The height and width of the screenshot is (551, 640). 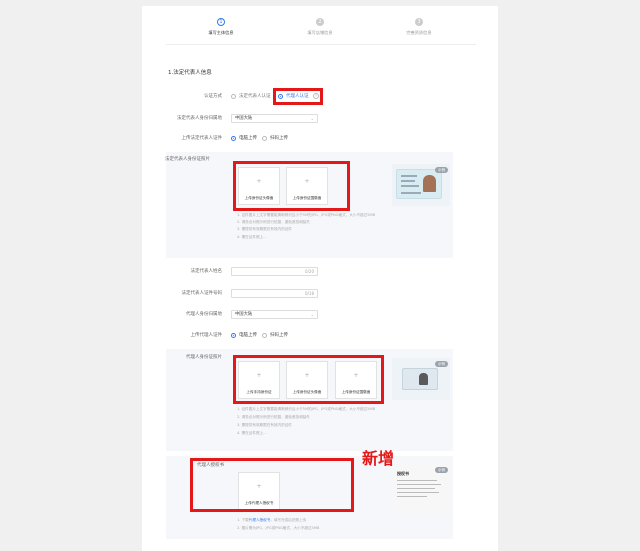 I want to click on legal-rep-id-upload-label: 上传法定代表人证件, so click(x=202, y=138).